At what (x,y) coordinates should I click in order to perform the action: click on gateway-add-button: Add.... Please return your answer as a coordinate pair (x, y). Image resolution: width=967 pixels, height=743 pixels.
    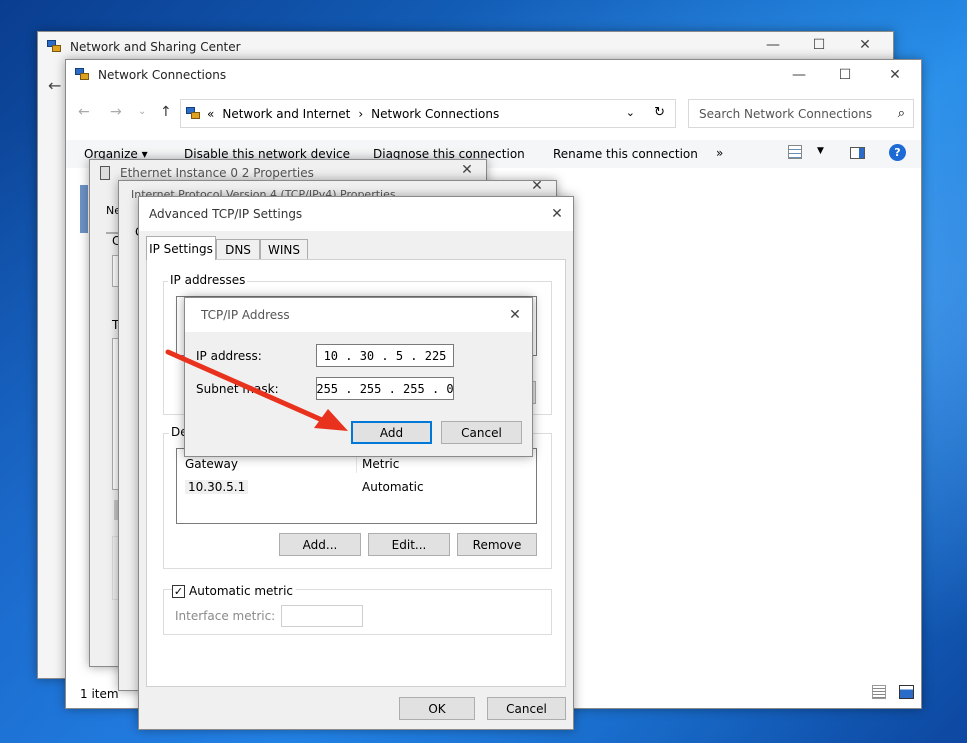
    Looking at the image, I should click on (320, 544).